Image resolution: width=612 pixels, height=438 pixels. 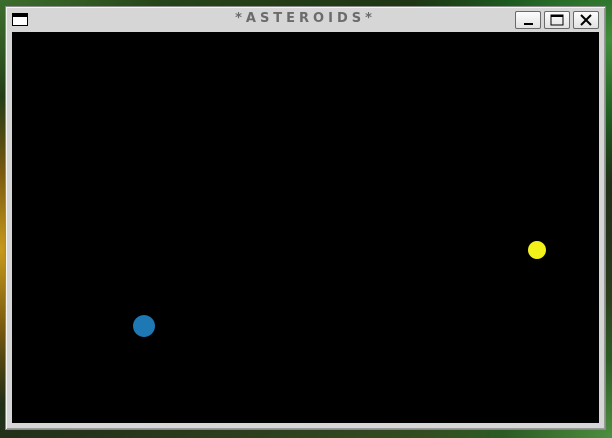 What do you see at coordinates (537, 250) in the screenshot?
I see `asteroid` at bounding box center [537, 250].